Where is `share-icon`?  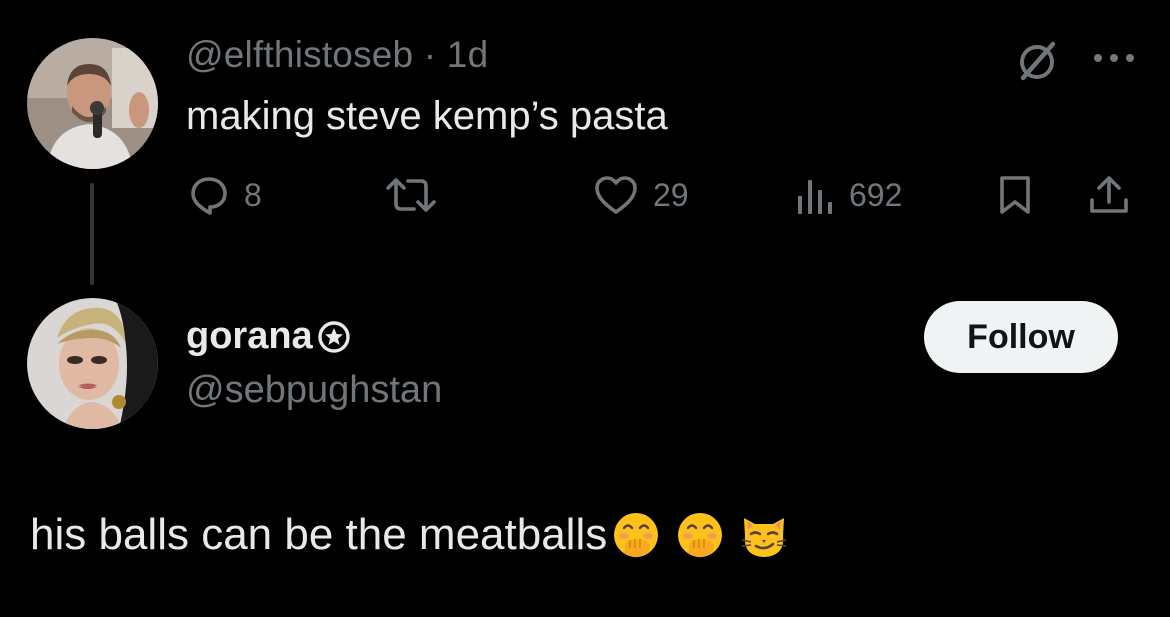 share-icon is located at coordinates (1109, 194).